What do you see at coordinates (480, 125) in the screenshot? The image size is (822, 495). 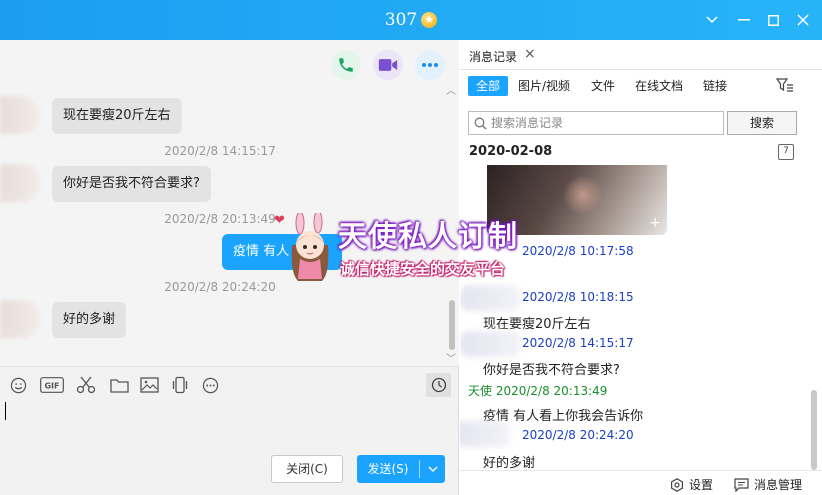 I see `search-icon` at bounding box center [480, 125].